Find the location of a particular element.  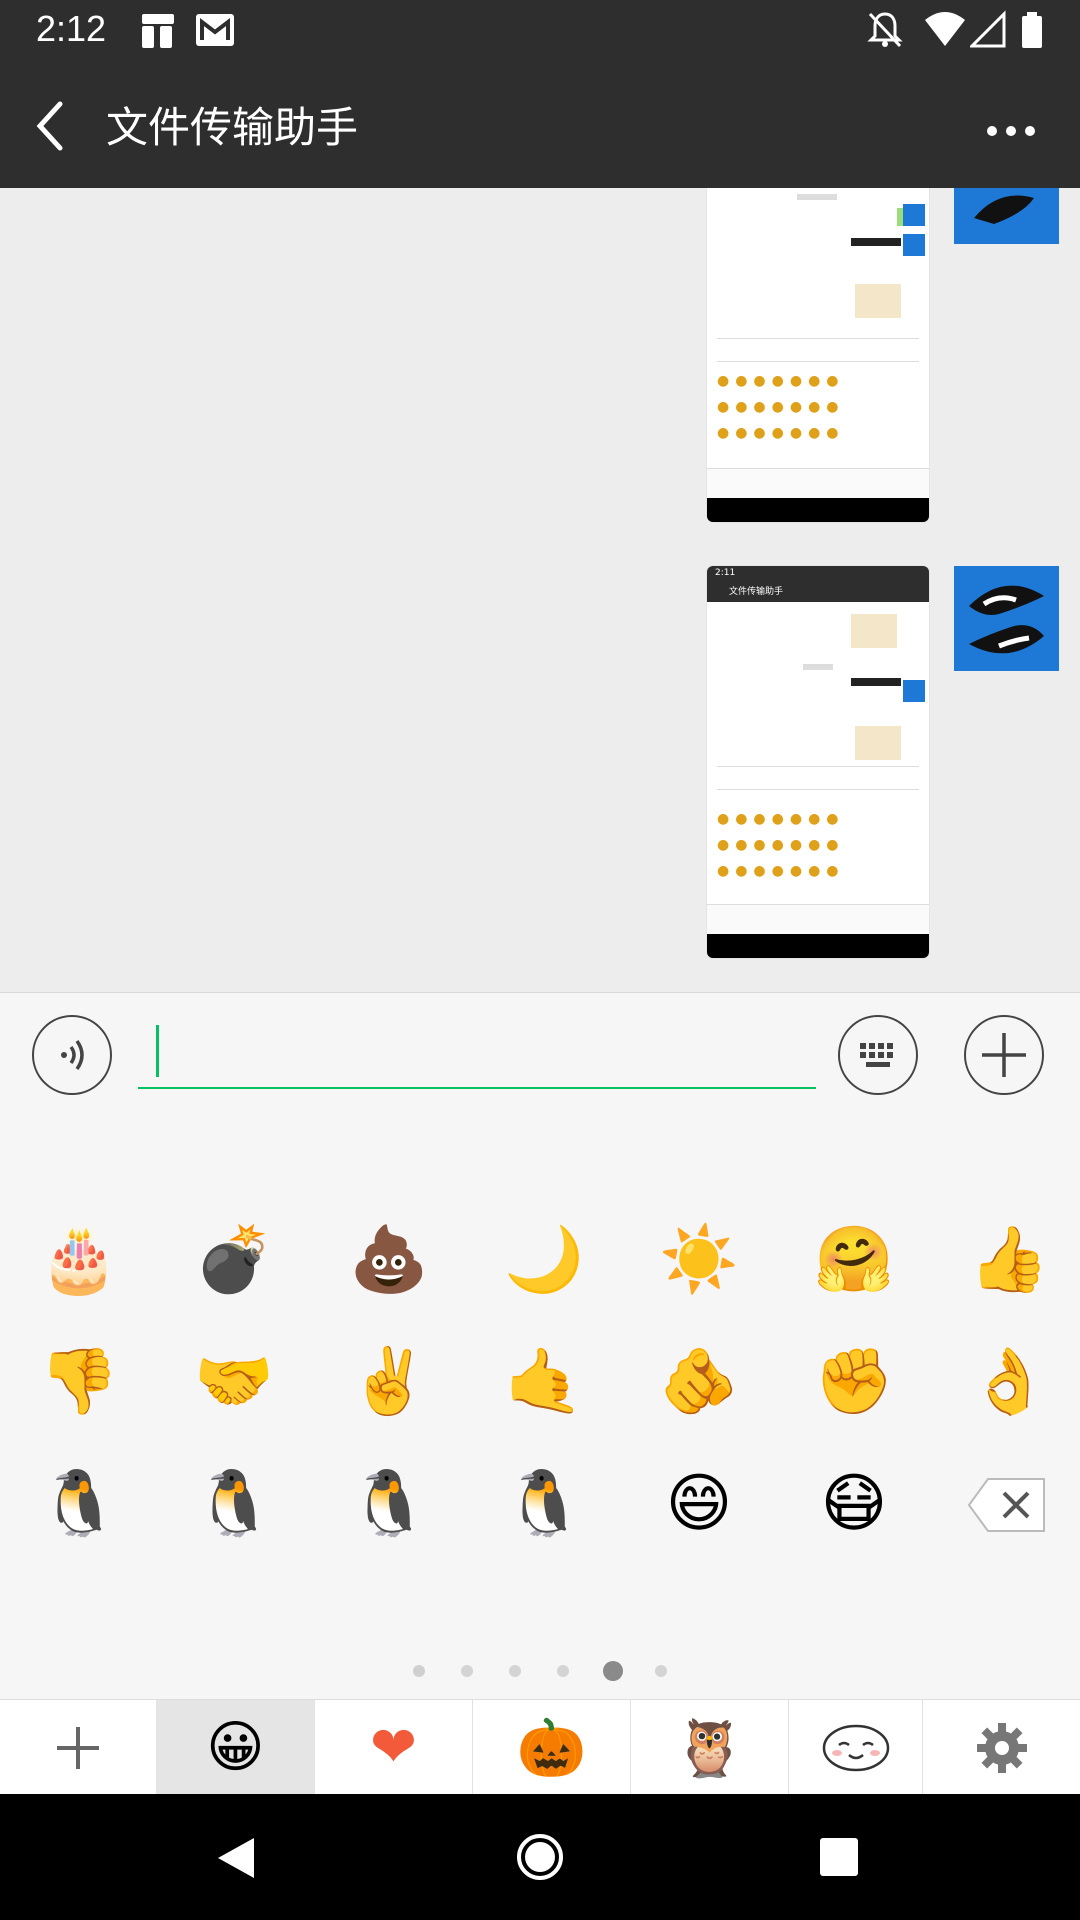

voice-button is located at coordinates (72, 1055).